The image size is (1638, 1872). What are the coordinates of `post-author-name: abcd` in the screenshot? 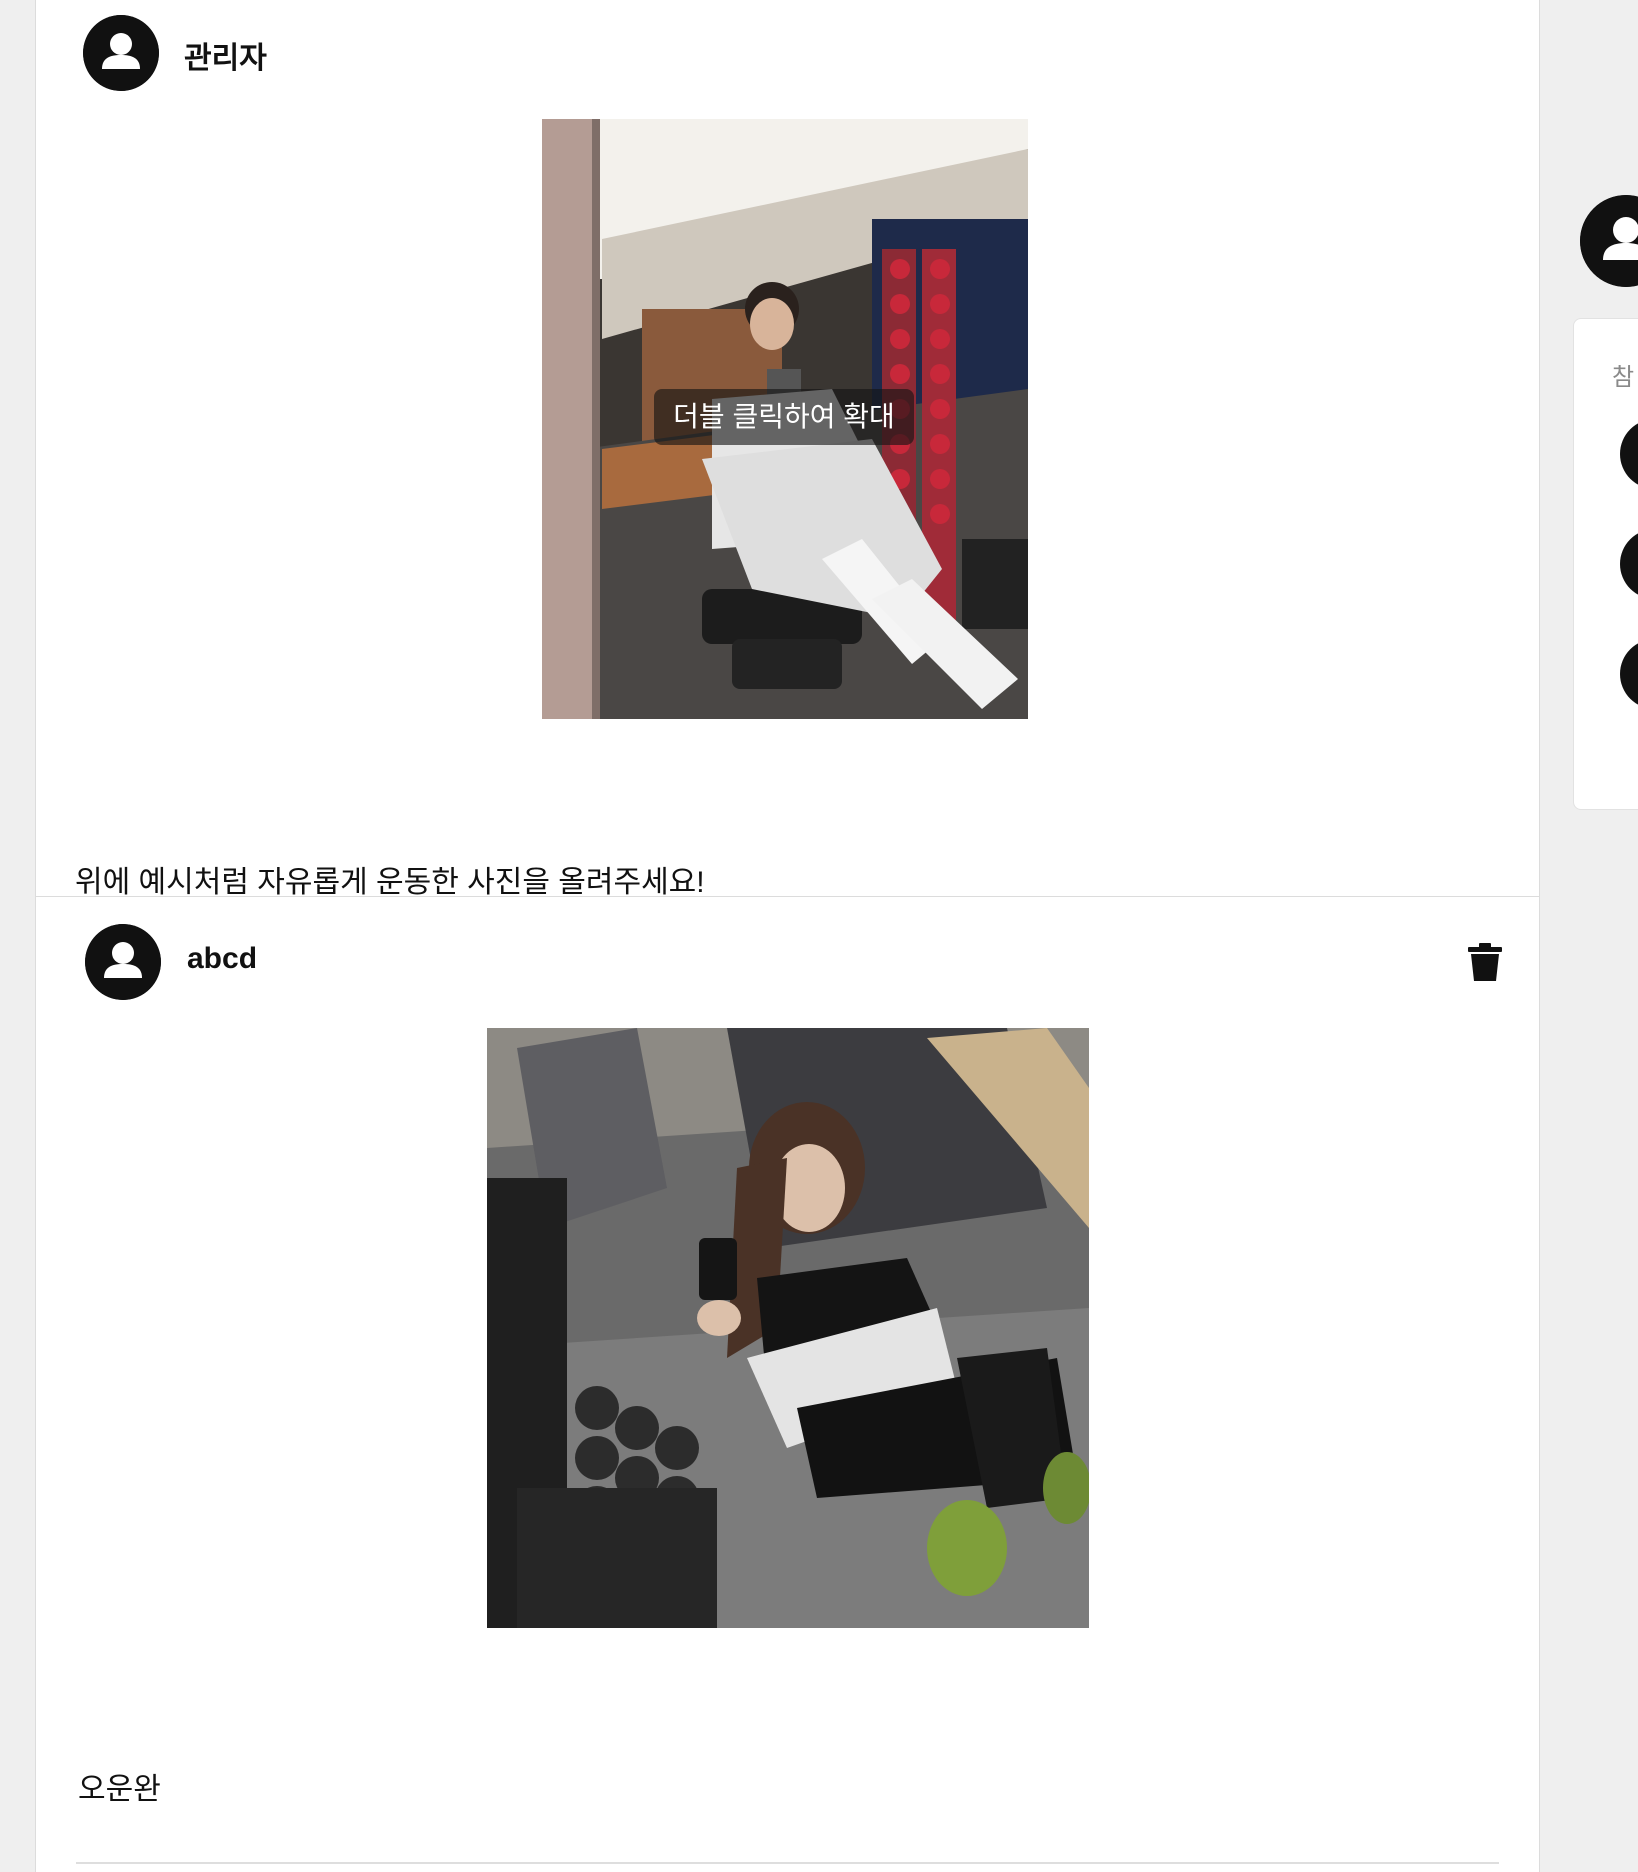 It's located at (222, 959).